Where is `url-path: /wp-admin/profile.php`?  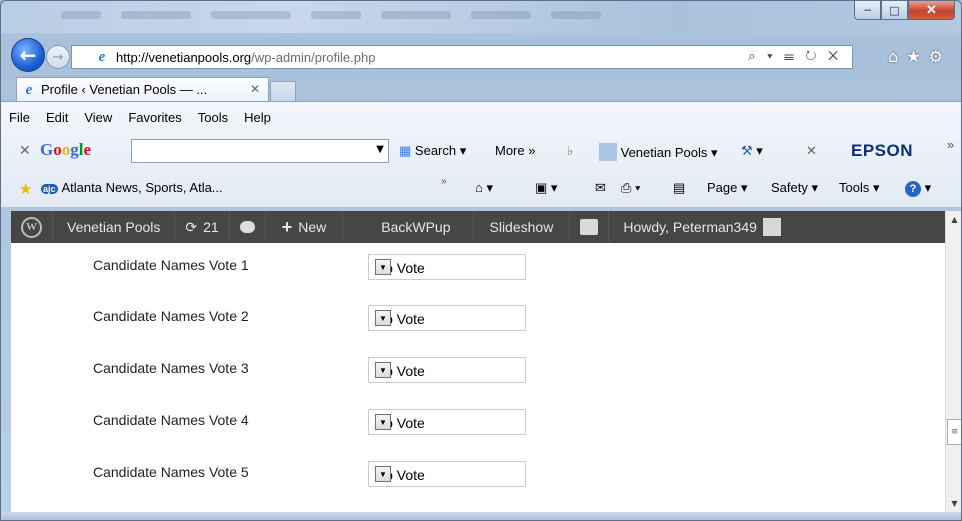
url-path: /wp-admin/profile.php is located at coordinates (313, 57).